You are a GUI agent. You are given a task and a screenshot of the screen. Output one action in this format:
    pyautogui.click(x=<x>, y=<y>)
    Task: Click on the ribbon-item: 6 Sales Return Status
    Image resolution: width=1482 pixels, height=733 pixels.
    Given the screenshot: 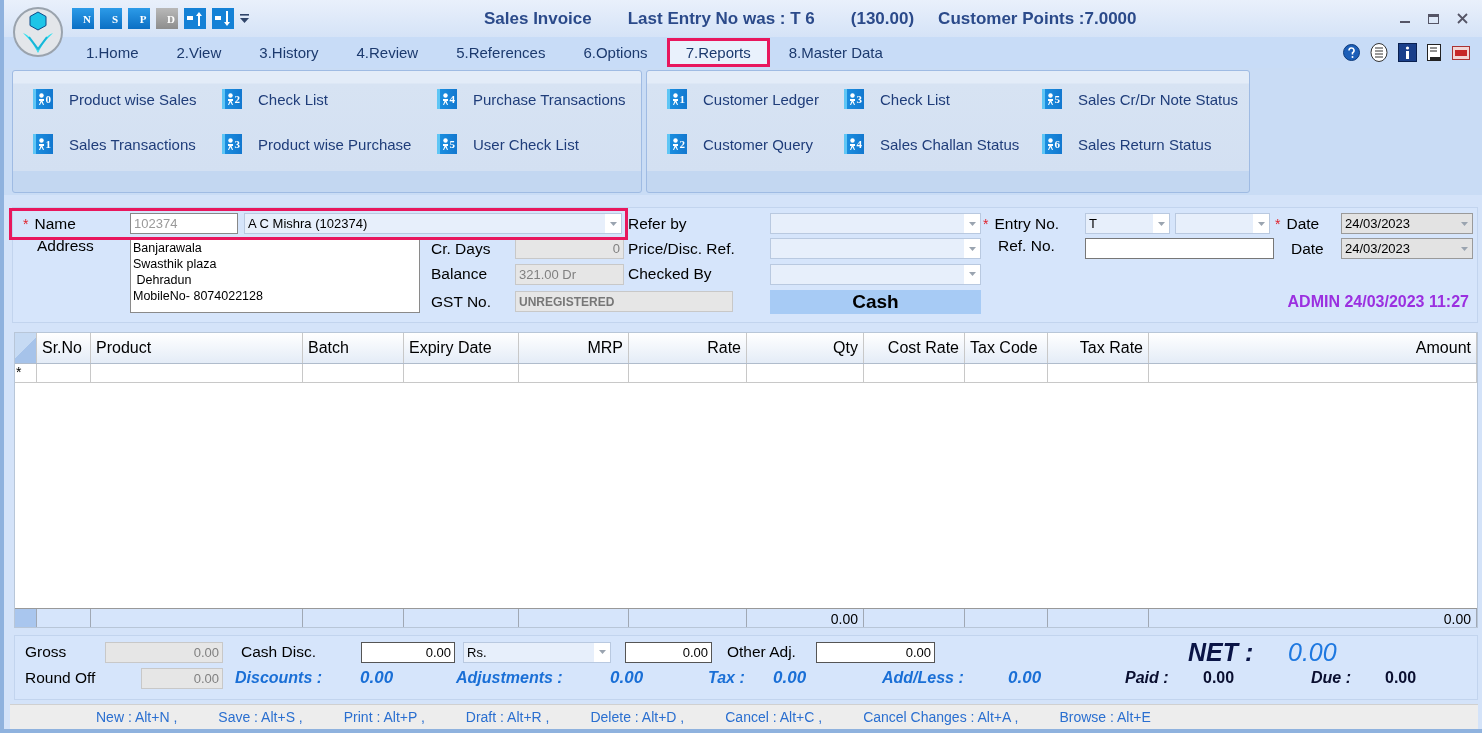 What is the action you would take?
    pyautogui.click(x=1127, y=144)
    